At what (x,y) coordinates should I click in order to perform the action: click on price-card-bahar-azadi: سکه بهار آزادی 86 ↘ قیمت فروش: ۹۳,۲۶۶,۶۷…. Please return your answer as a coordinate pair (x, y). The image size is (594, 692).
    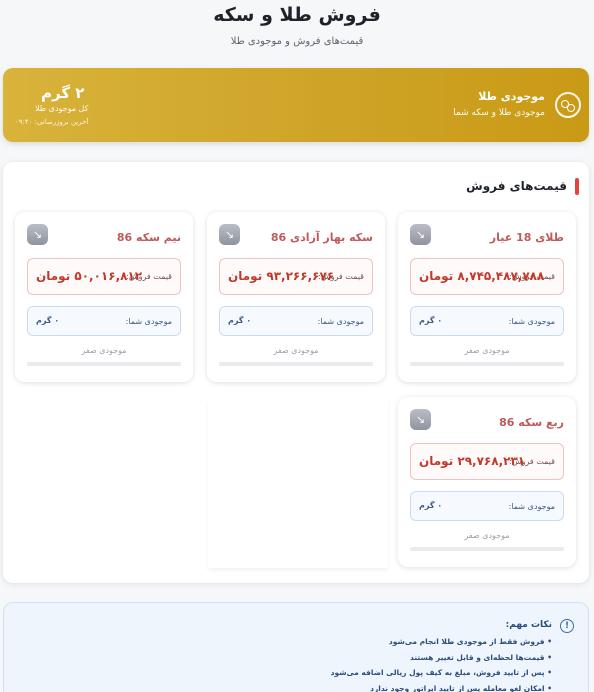
    Looking at the image, I should click on (296, 297).